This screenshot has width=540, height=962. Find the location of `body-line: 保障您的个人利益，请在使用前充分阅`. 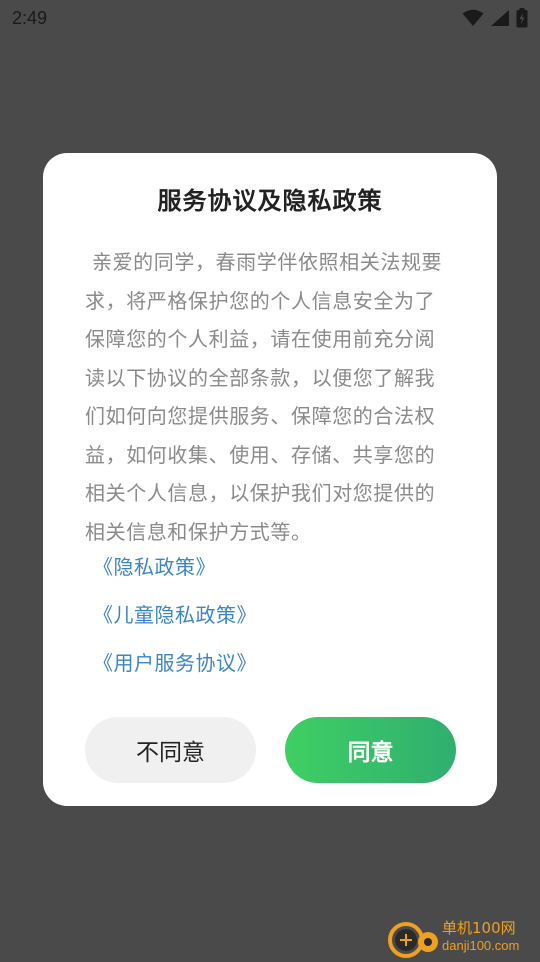

body-line: 保障您的个人利益，请在使用前充分阅 is located at coordinates (260, 339).